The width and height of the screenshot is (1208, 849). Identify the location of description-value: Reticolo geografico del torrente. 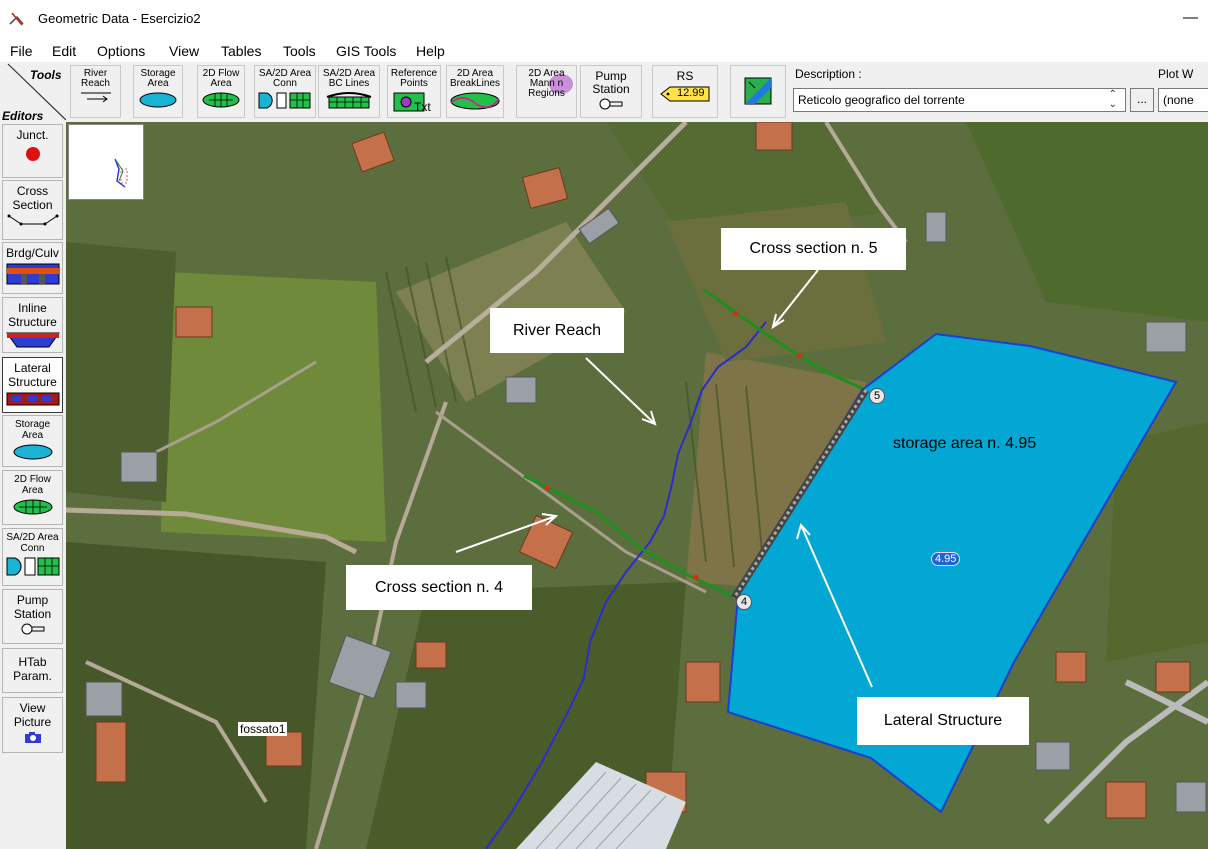
(881, 100).